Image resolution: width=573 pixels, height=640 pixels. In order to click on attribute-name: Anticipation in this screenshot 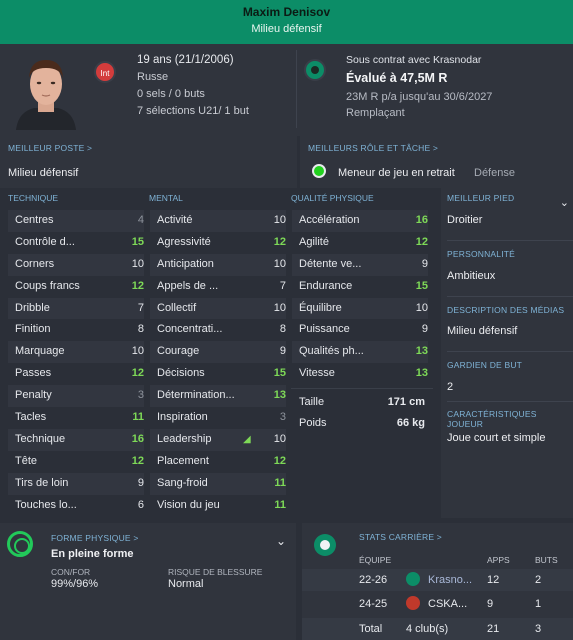, I will do `click(185, 263)`.